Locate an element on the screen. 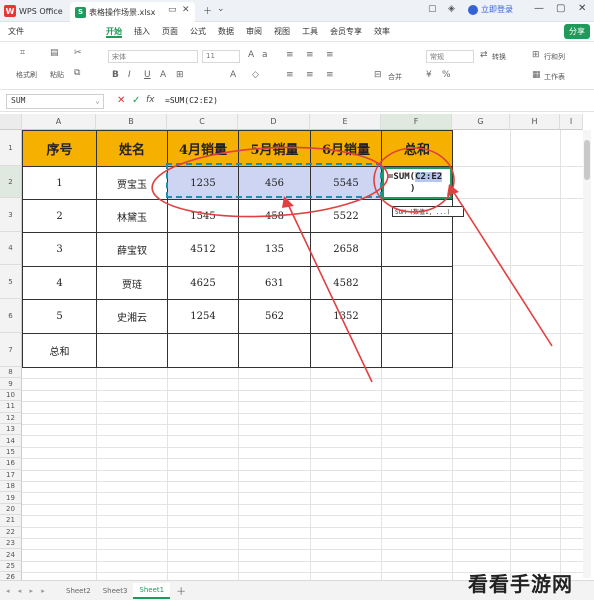  vertical-scrollbar is located at coordinates (587, 354).